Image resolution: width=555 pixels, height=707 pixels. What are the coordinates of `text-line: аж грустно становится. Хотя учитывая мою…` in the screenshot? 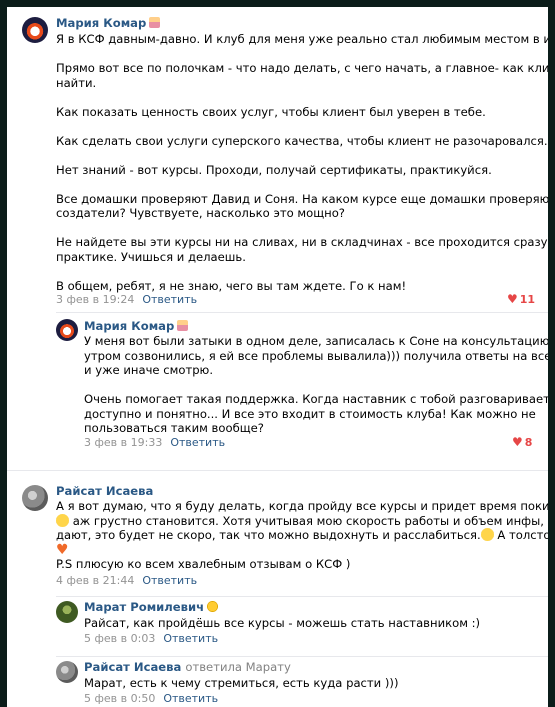 It's located at (302, 521).